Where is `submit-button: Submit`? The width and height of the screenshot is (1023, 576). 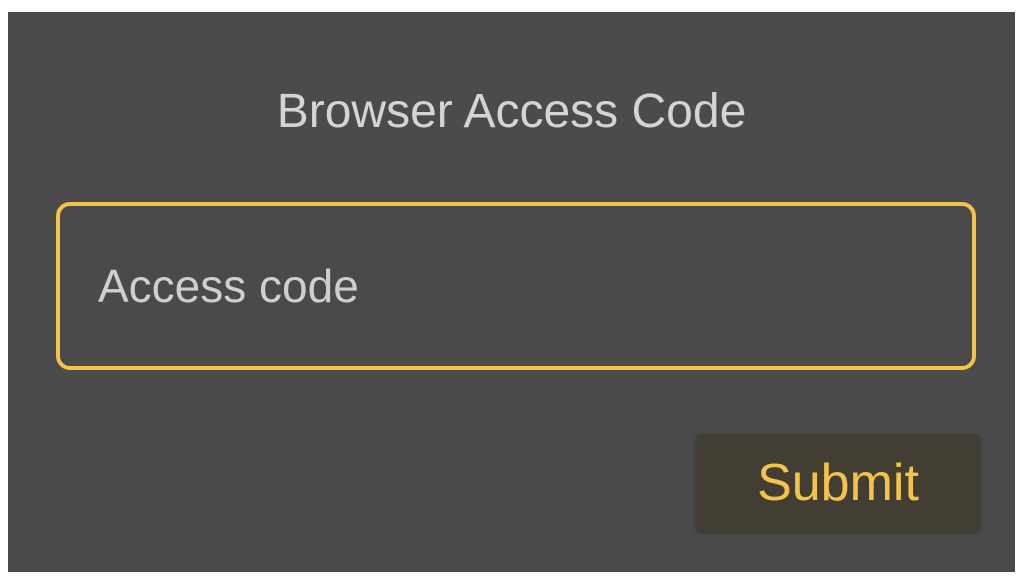
submit-button: Submit is located at coordinates (838, 483).